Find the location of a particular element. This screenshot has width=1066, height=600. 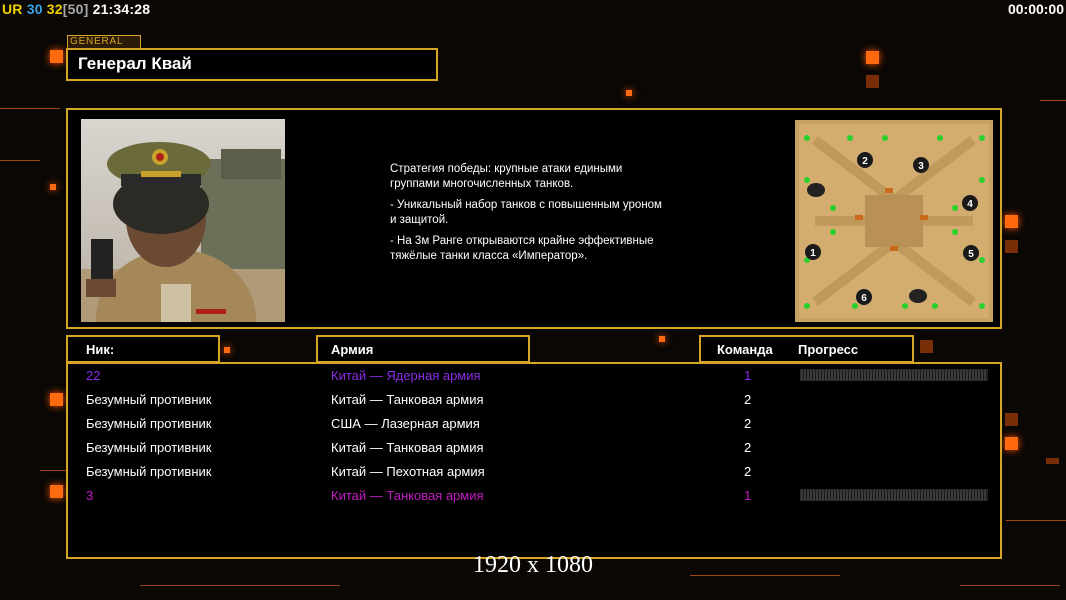

general-portrait-image is located at coordinates (183, 220).